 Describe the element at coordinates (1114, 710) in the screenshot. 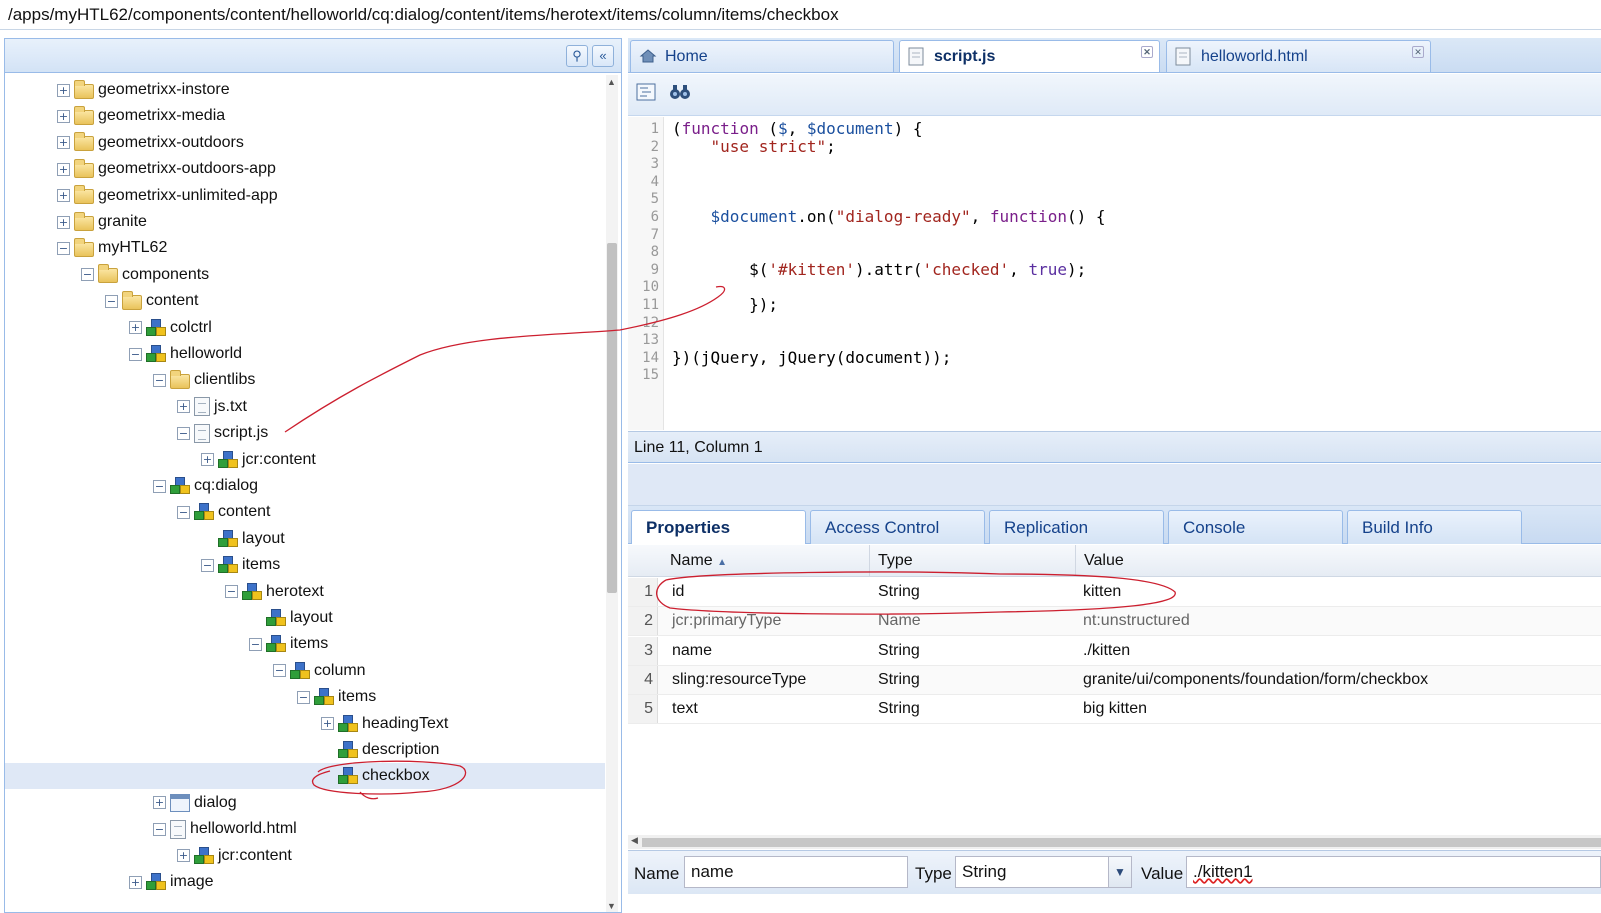

I see `table-row: 5 text String big kitten` at that location.